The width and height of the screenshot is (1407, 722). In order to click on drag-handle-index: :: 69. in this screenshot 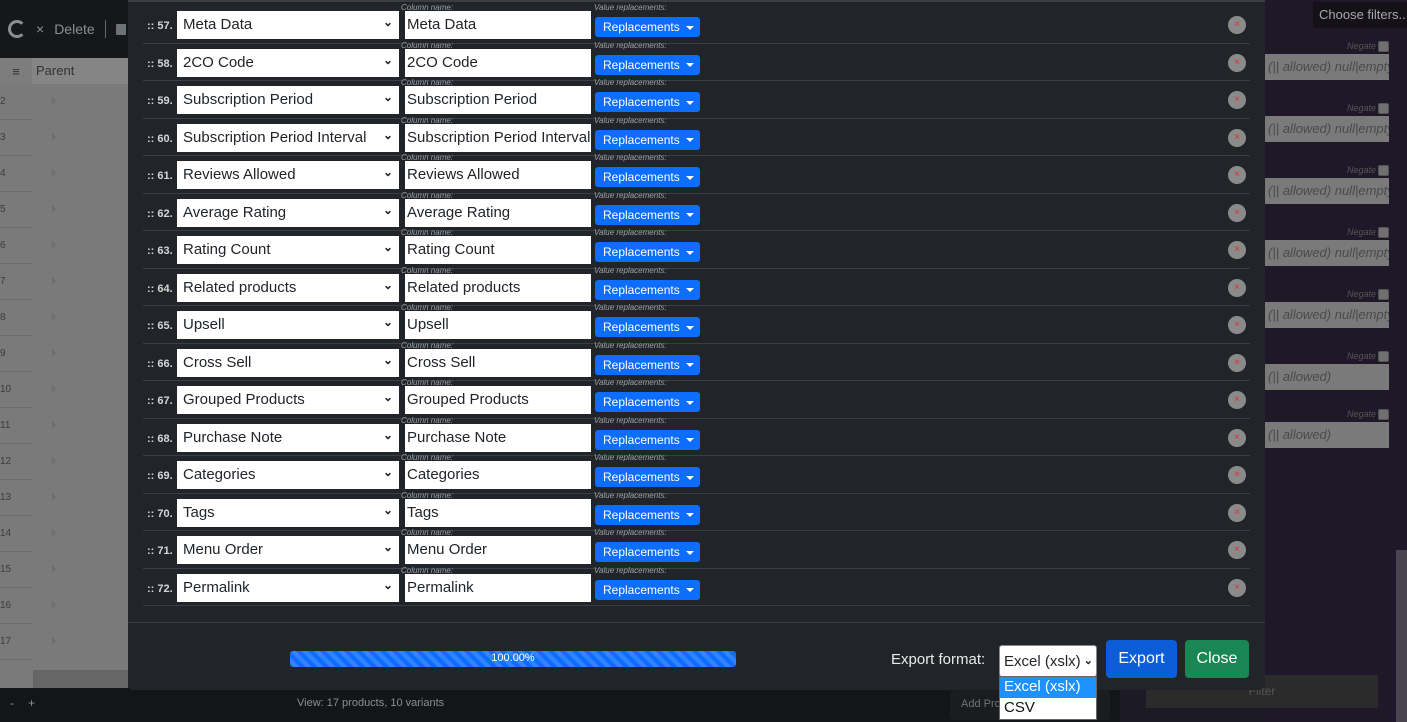, I will do `click(160, 476)`.